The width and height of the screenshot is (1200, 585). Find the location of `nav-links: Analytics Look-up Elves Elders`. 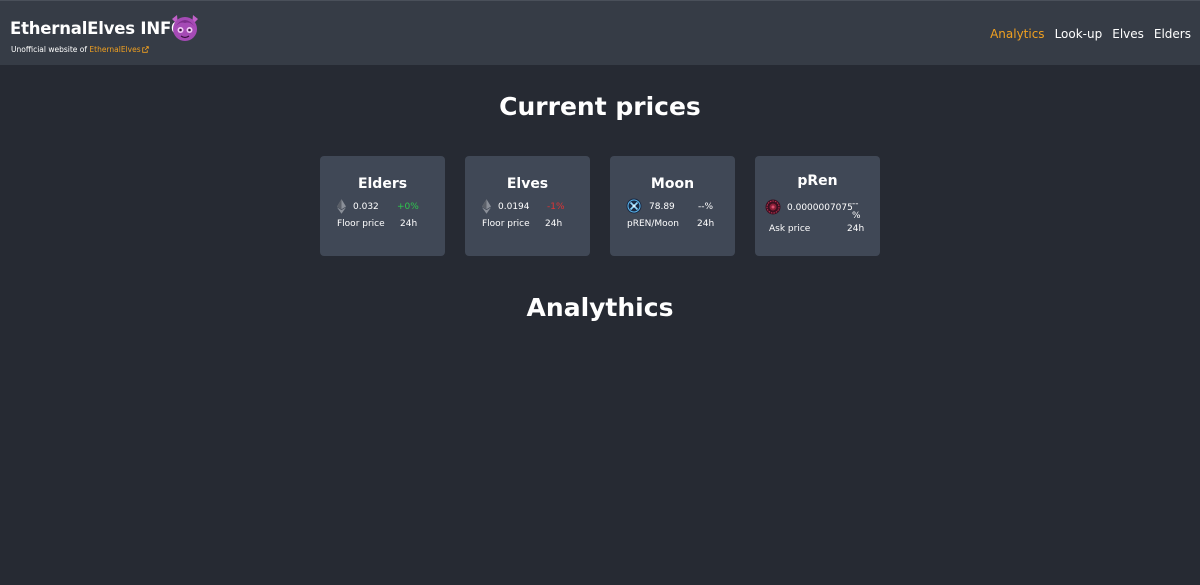

nav-links: Analytics Look-up Elves Elders is located at coordinates (1090, 34).